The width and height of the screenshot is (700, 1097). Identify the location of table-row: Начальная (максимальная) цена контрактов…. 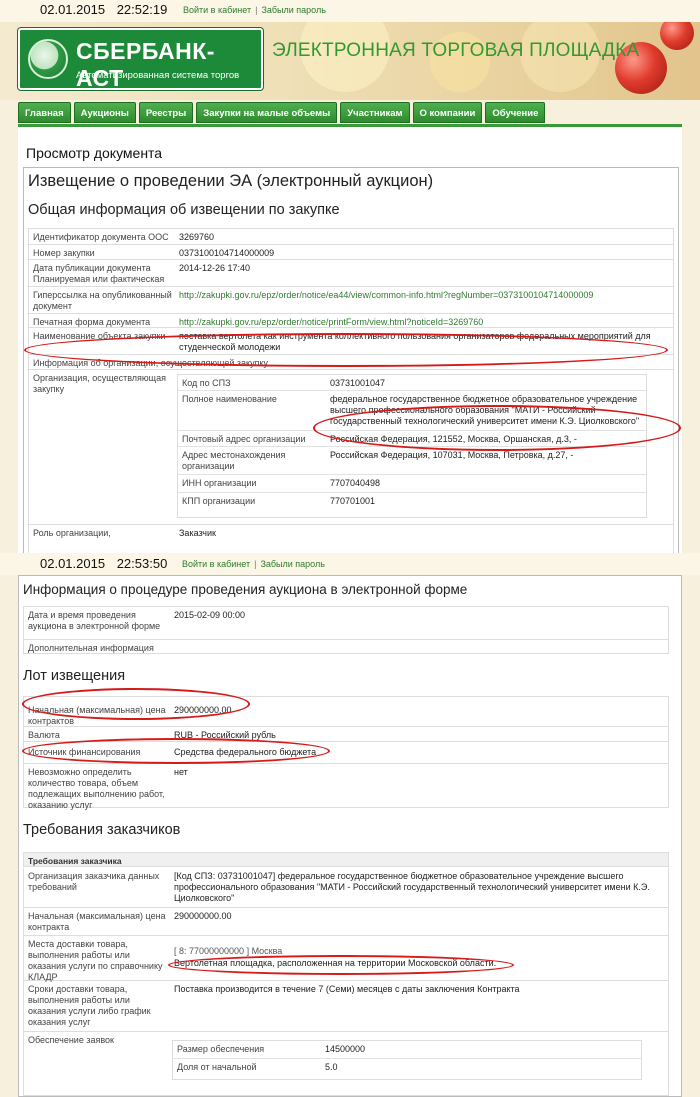
(346, 712).